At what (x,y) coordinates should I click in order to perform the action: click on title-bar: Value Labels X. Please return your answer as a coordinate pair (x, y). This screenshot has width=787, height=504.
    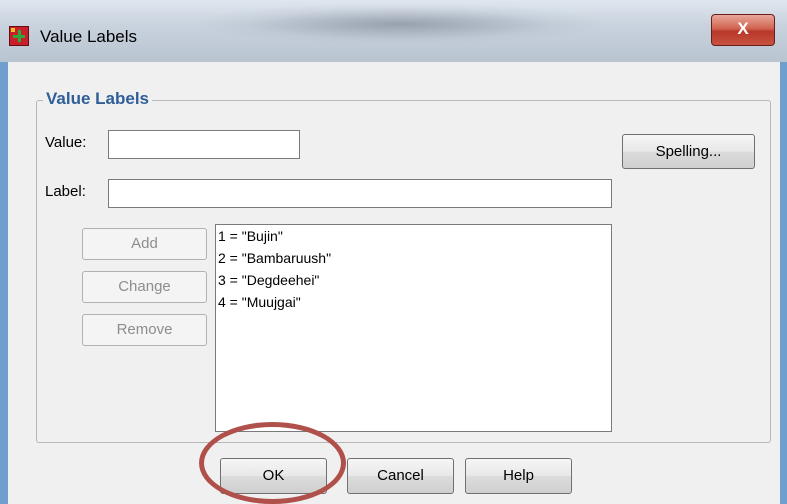
    Looking at the image, I should click on (393, 31).